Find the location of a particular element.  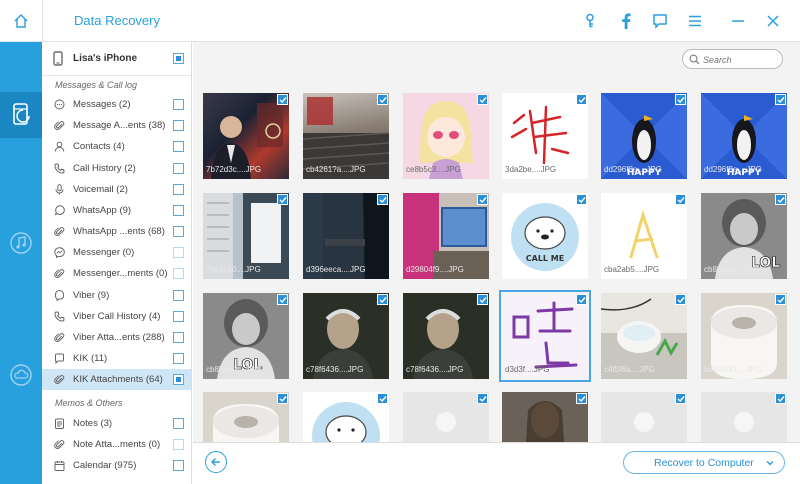

thumbnail: ce8b5c3....JPG is located at coordinates (446, 136).